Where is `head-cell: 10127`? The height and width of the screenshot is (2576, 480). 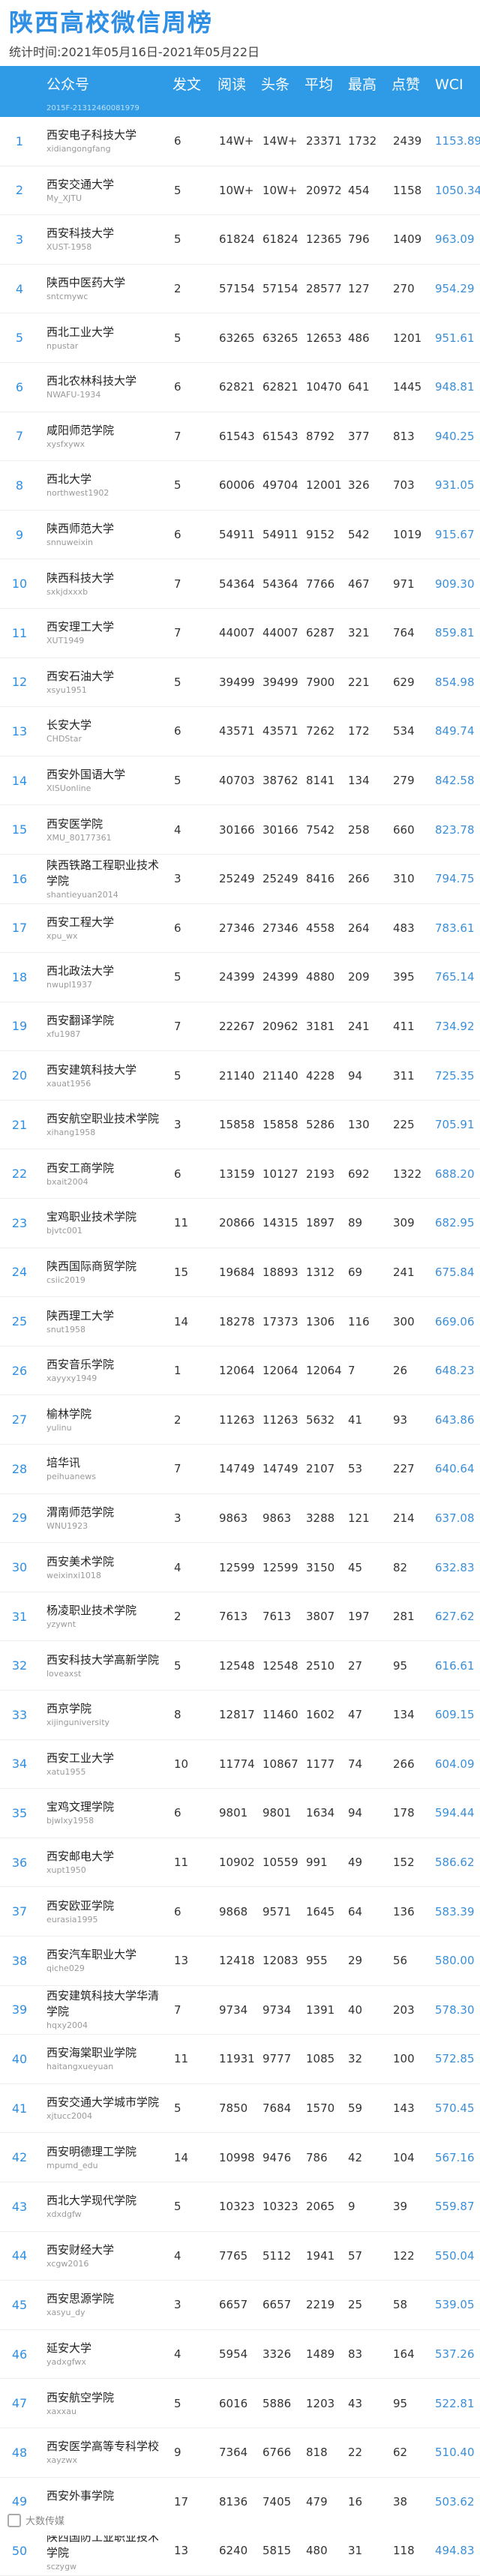 head-cell: 10127 is located at coordinates (280, 1174).